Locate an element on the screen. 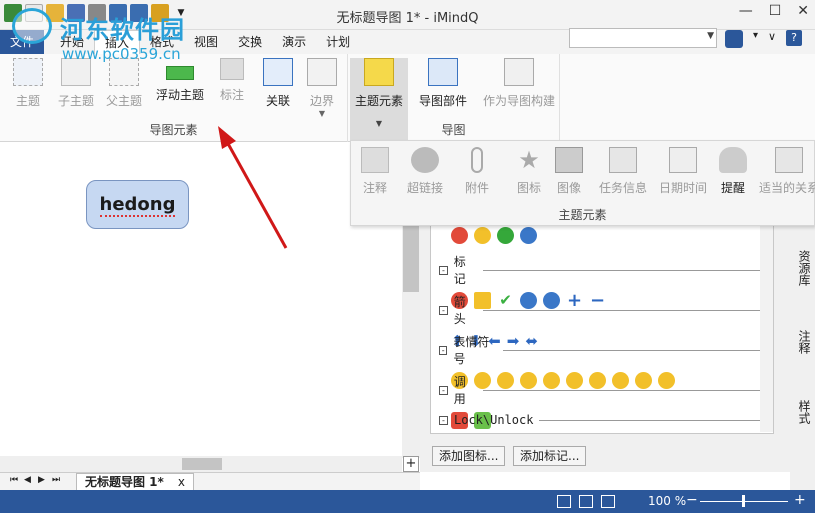 The height and width of the screenshot is (513, 815). callout-icon is located at coordinates (232, 69).